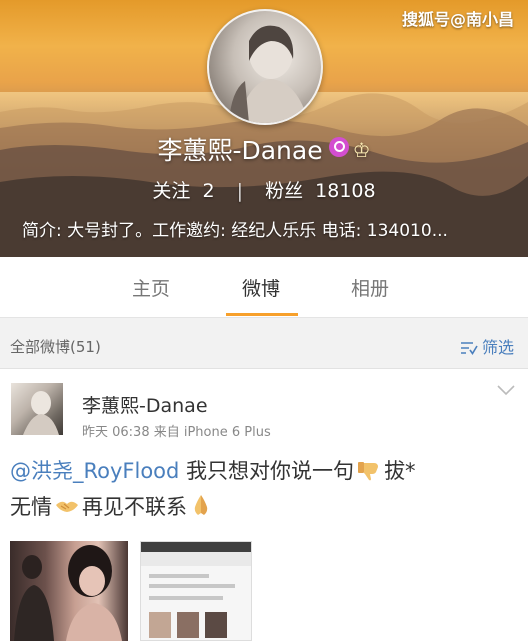  Describe the element at coordinates (134, 507) in the screenshot. I see `post-text-part4: 再见不联系` at that location.